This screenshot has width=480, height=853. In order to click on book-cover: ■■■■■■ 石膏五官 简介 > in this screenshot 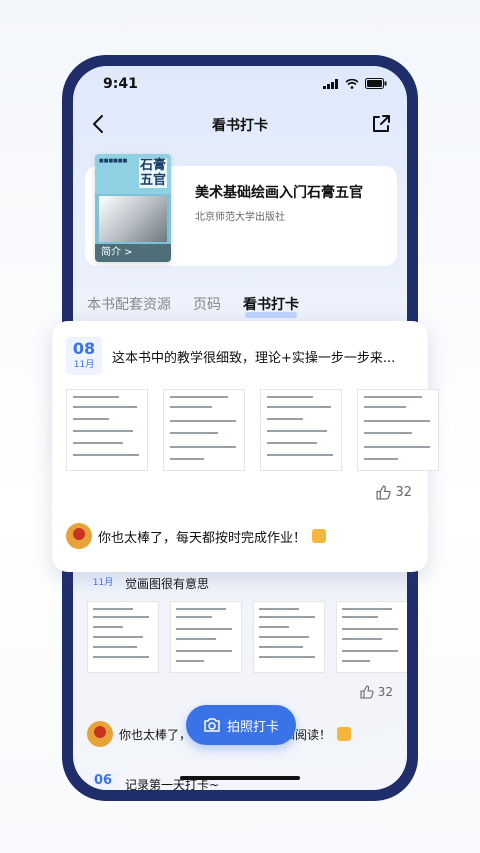, I will do `click(133, 208)`.